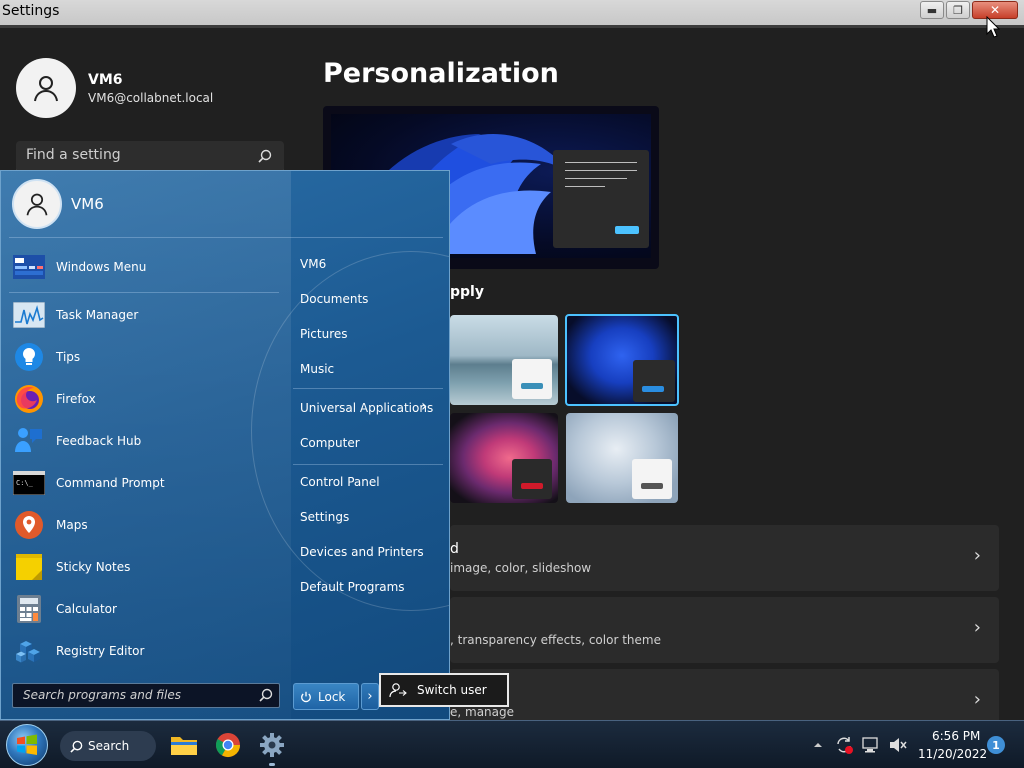 This screenshot has height=768, width=1024. I want to click on start-program-item: Registry Editor, so click(151, 651).